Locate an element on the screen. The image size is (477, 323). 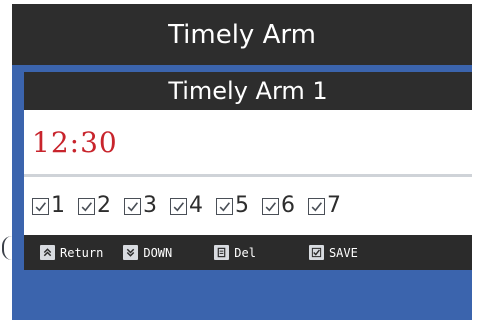
return-button: Return is located at coordinates (71, 252).